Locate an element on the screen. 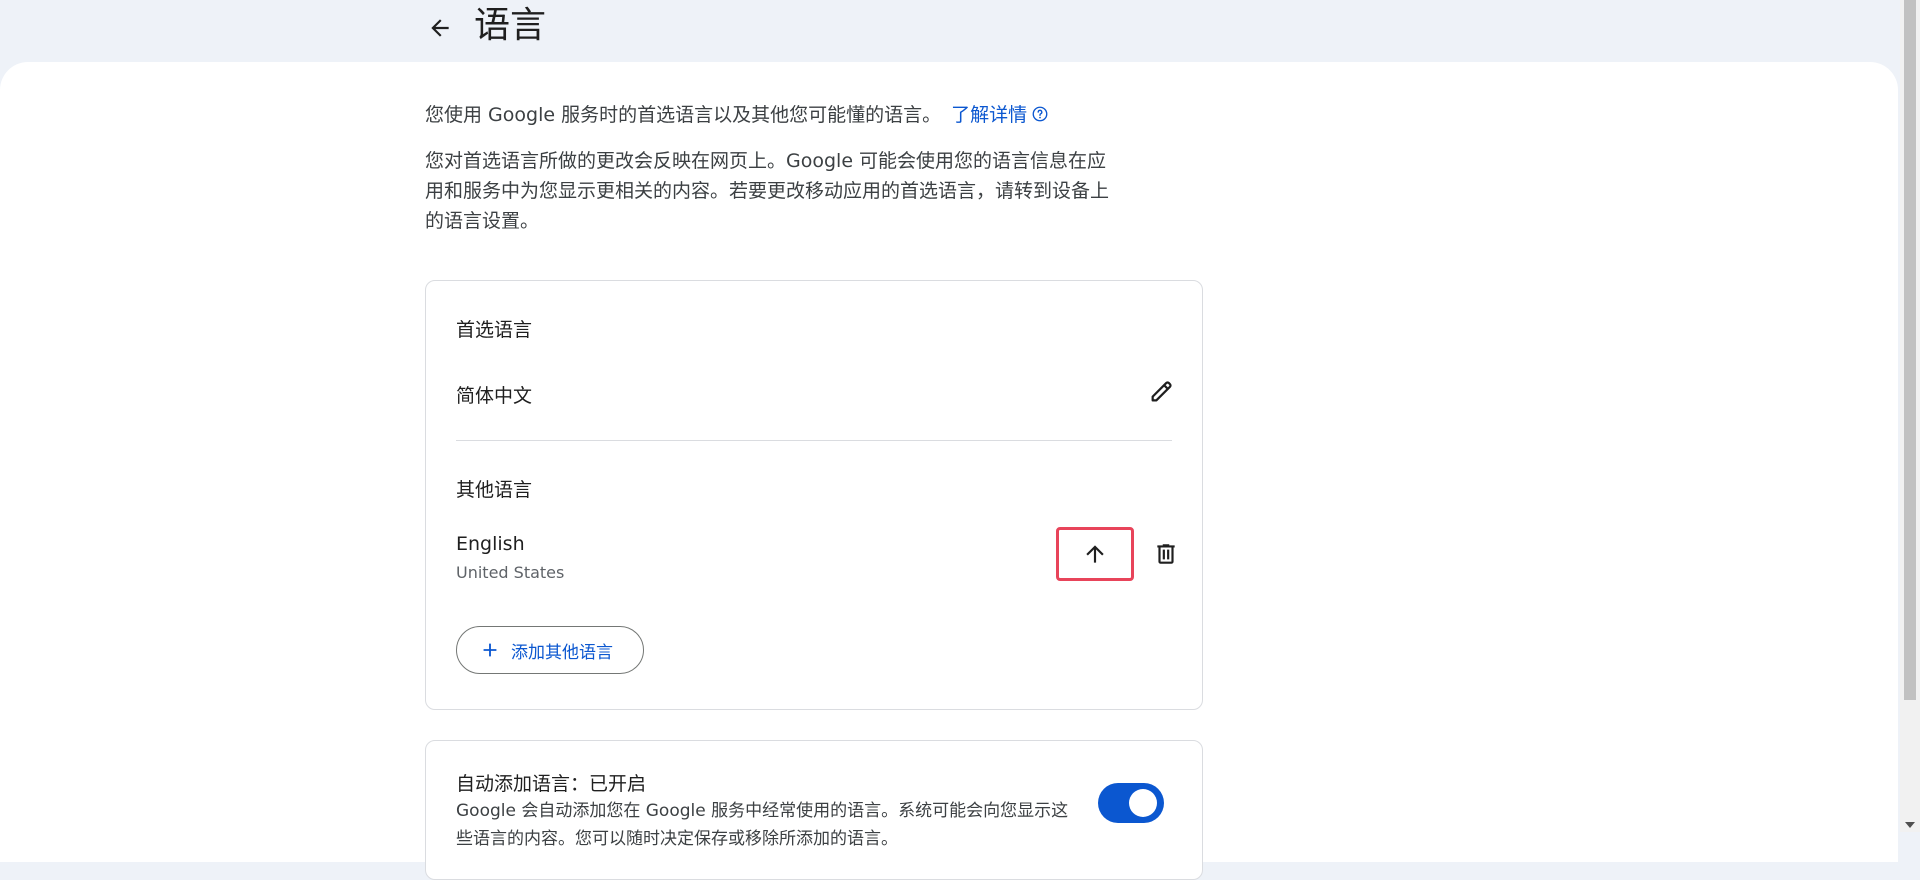 The width and height of the screenshot is (1920, 880). learn-more-link: 了解详情 is located at coordinates (1000, 115).